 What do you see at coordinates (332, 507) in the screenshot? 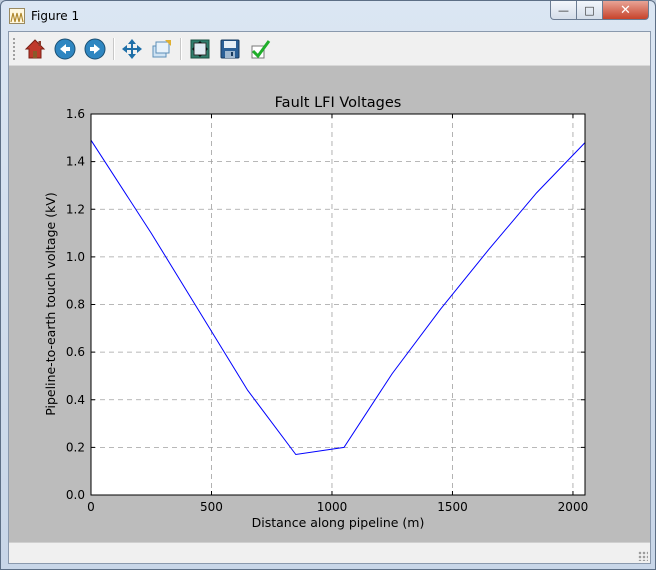
I see `x-tick-label: 1000` at bounding box center [332, 507].